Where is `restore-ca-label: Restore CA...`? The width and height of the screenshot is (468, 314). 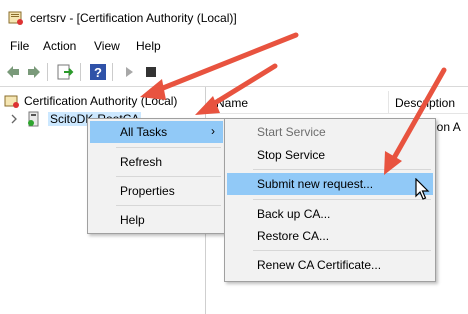
restore-ca-label: Restore CA... is located at coordinates (293, 236).